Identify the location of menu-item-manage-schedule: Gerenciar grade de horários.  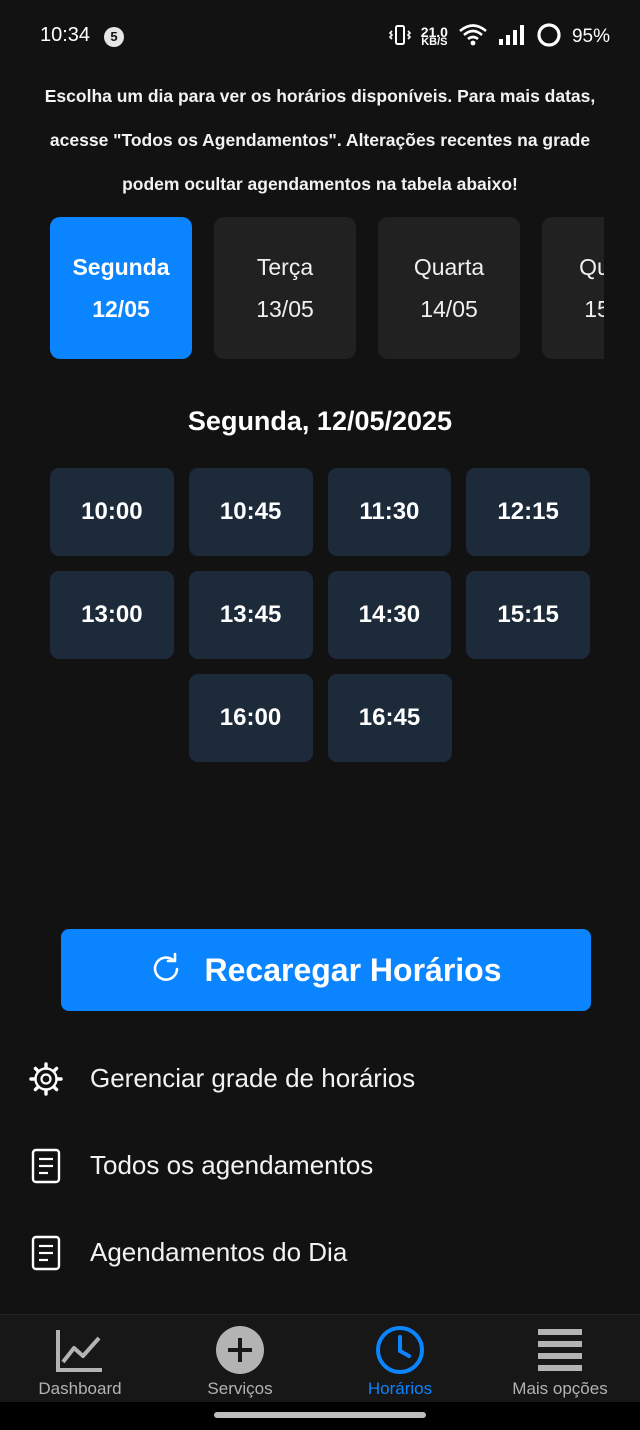
(320, 1078).